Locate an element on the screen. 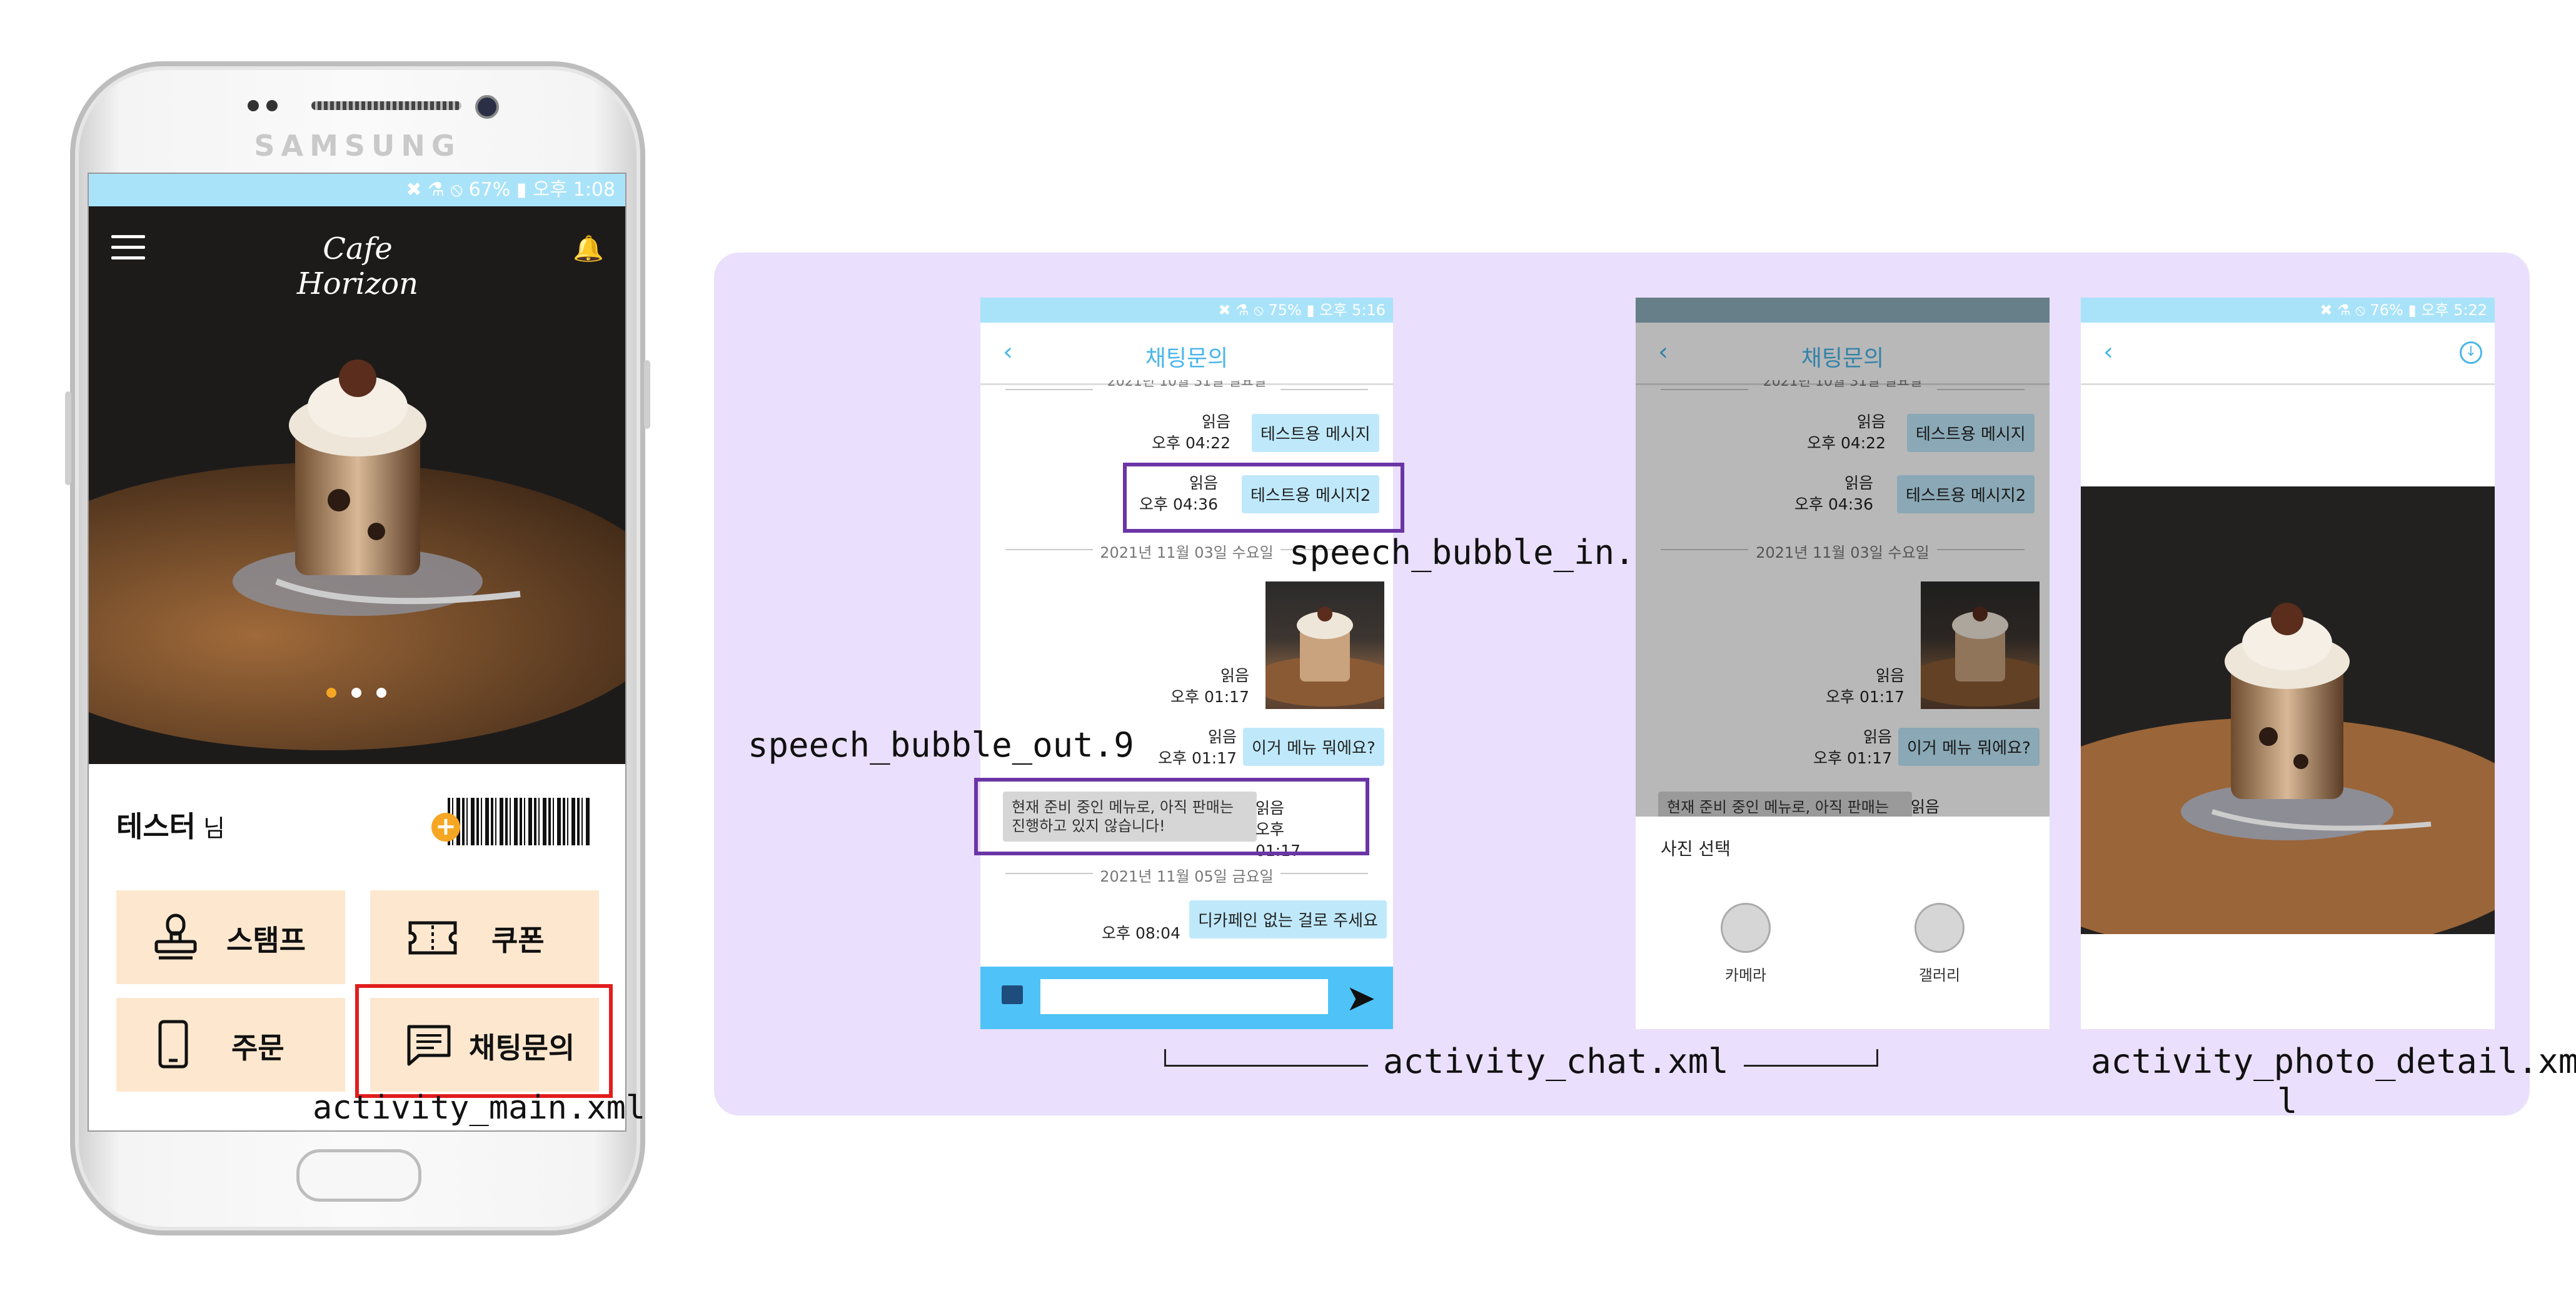 This screenshot has width=2576, height=1293. gallery-option: 갤러리 is located at coordinates (1939, 947).